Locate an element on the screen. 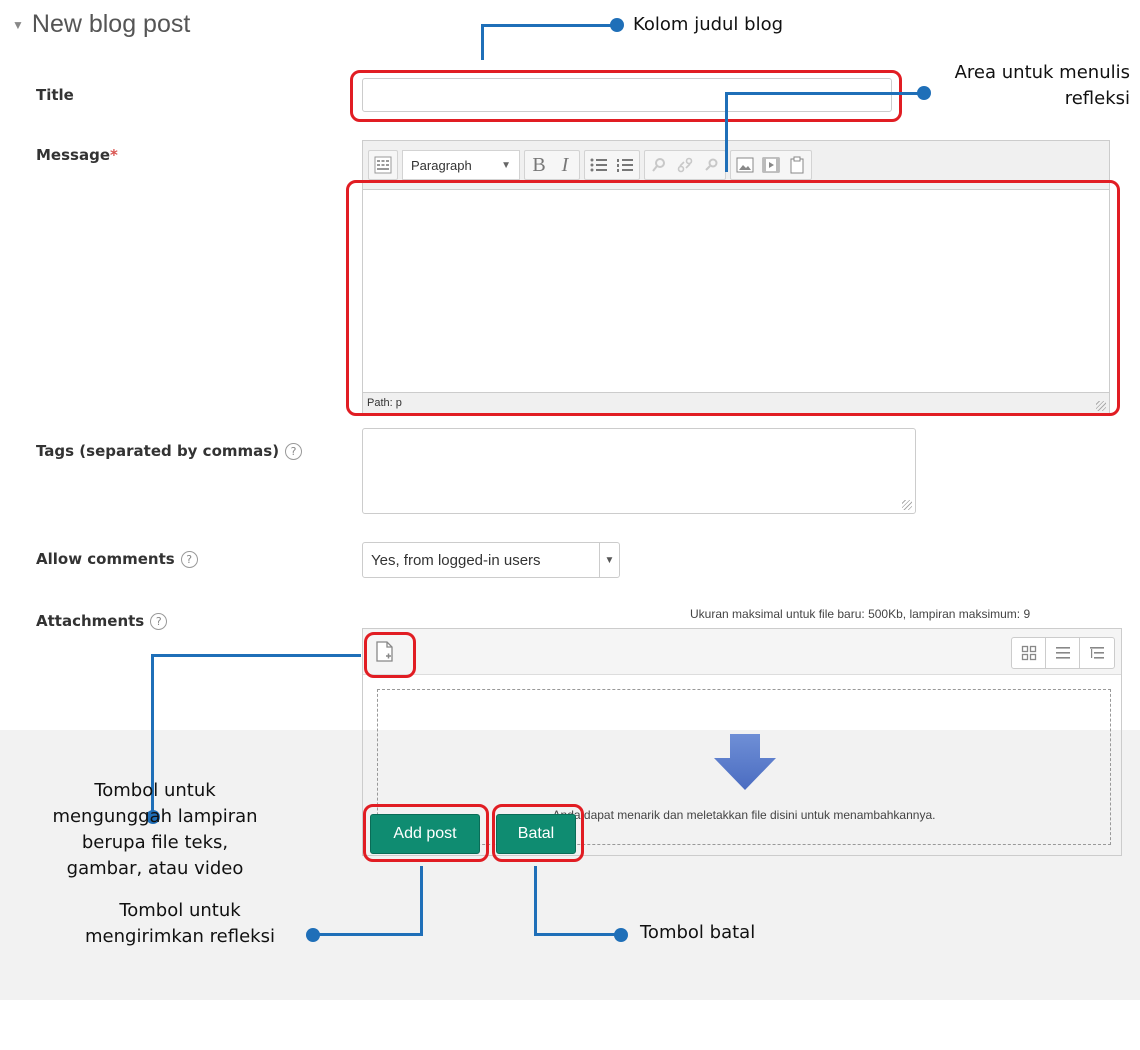 The width and height of the screenshot is (1140, 1050). tags-resize-handle is located at coordinates (907, 505).